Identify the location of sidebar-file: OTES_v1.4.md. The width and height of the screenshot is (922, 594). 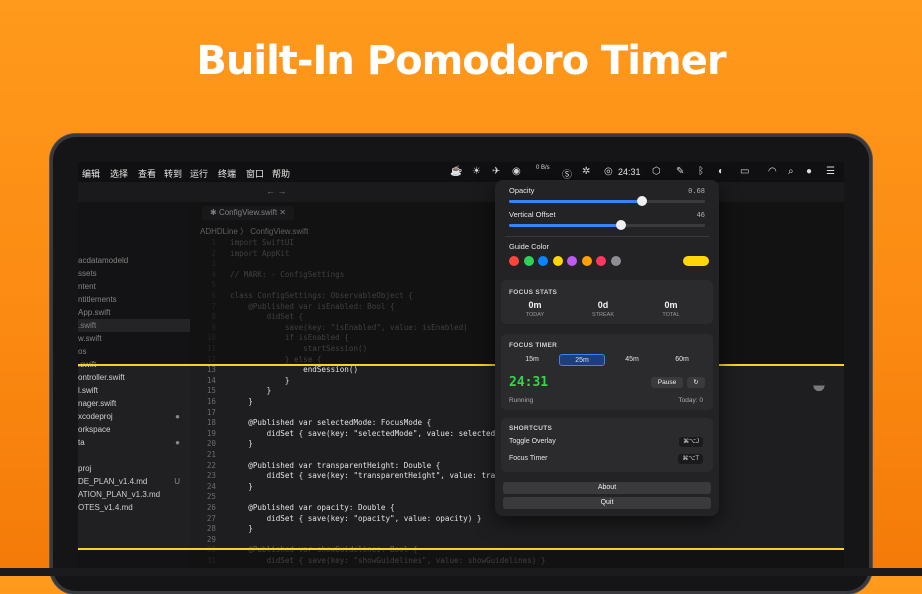
(134, 507).